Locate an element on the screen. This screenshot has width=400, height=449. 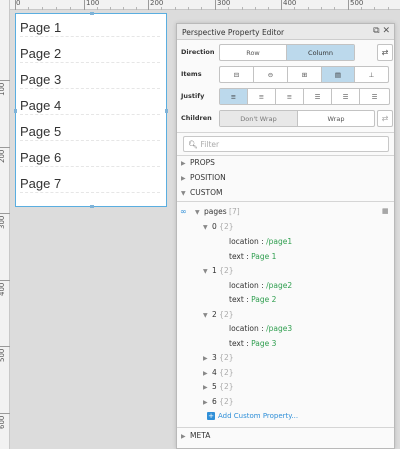
entry-index: 5 is located at coordinates (214, 386).